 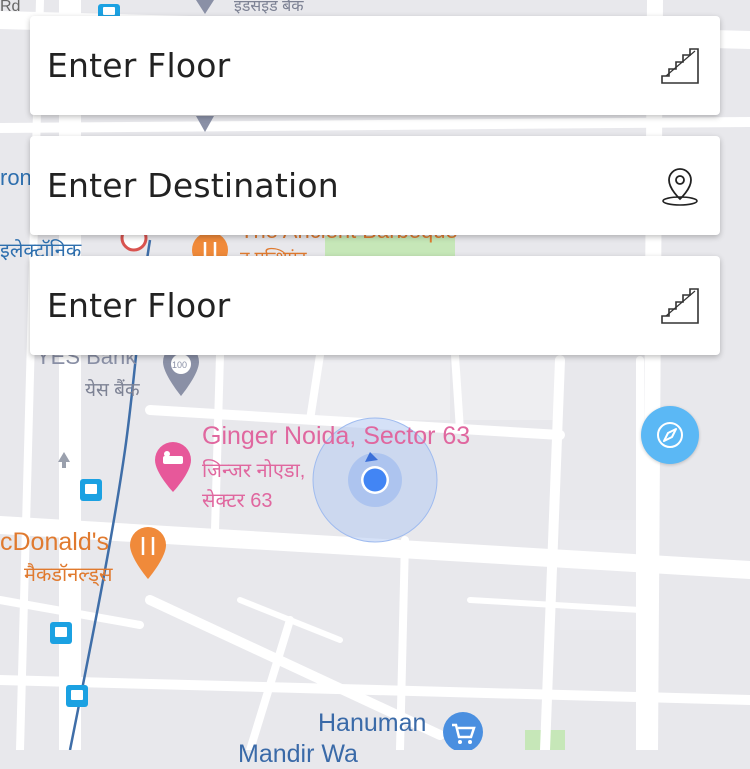 What do you see at coordinates (372, 723) in the screenshot?
I see `place-label: Hanuman` at bounding box center [372, 723].